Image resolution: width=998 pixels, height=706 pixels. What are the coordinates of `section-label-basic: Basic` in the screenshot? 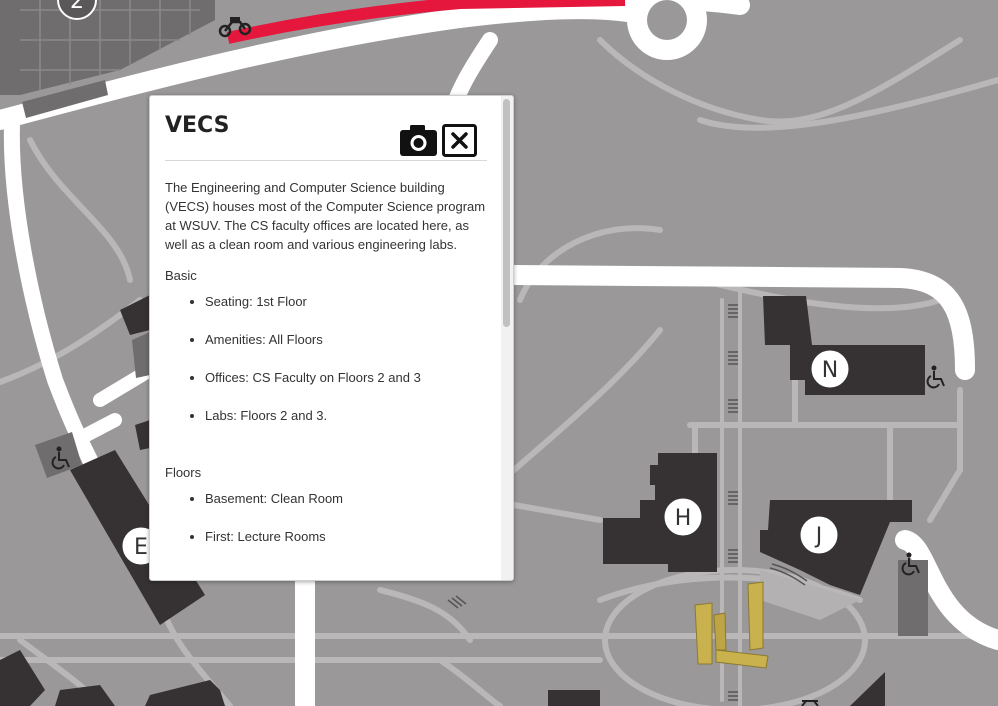 It's located at (181, 275).